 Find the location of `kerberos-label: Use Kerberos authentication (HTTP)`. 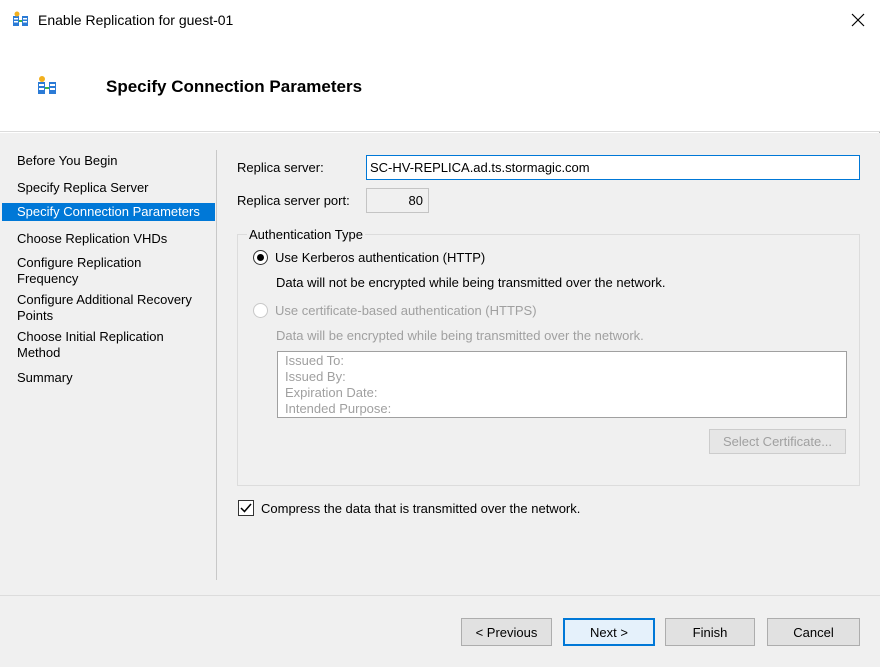

kerberos-label: Use Kerberos authentication (HTTP) is located at coordinates (380, 257).